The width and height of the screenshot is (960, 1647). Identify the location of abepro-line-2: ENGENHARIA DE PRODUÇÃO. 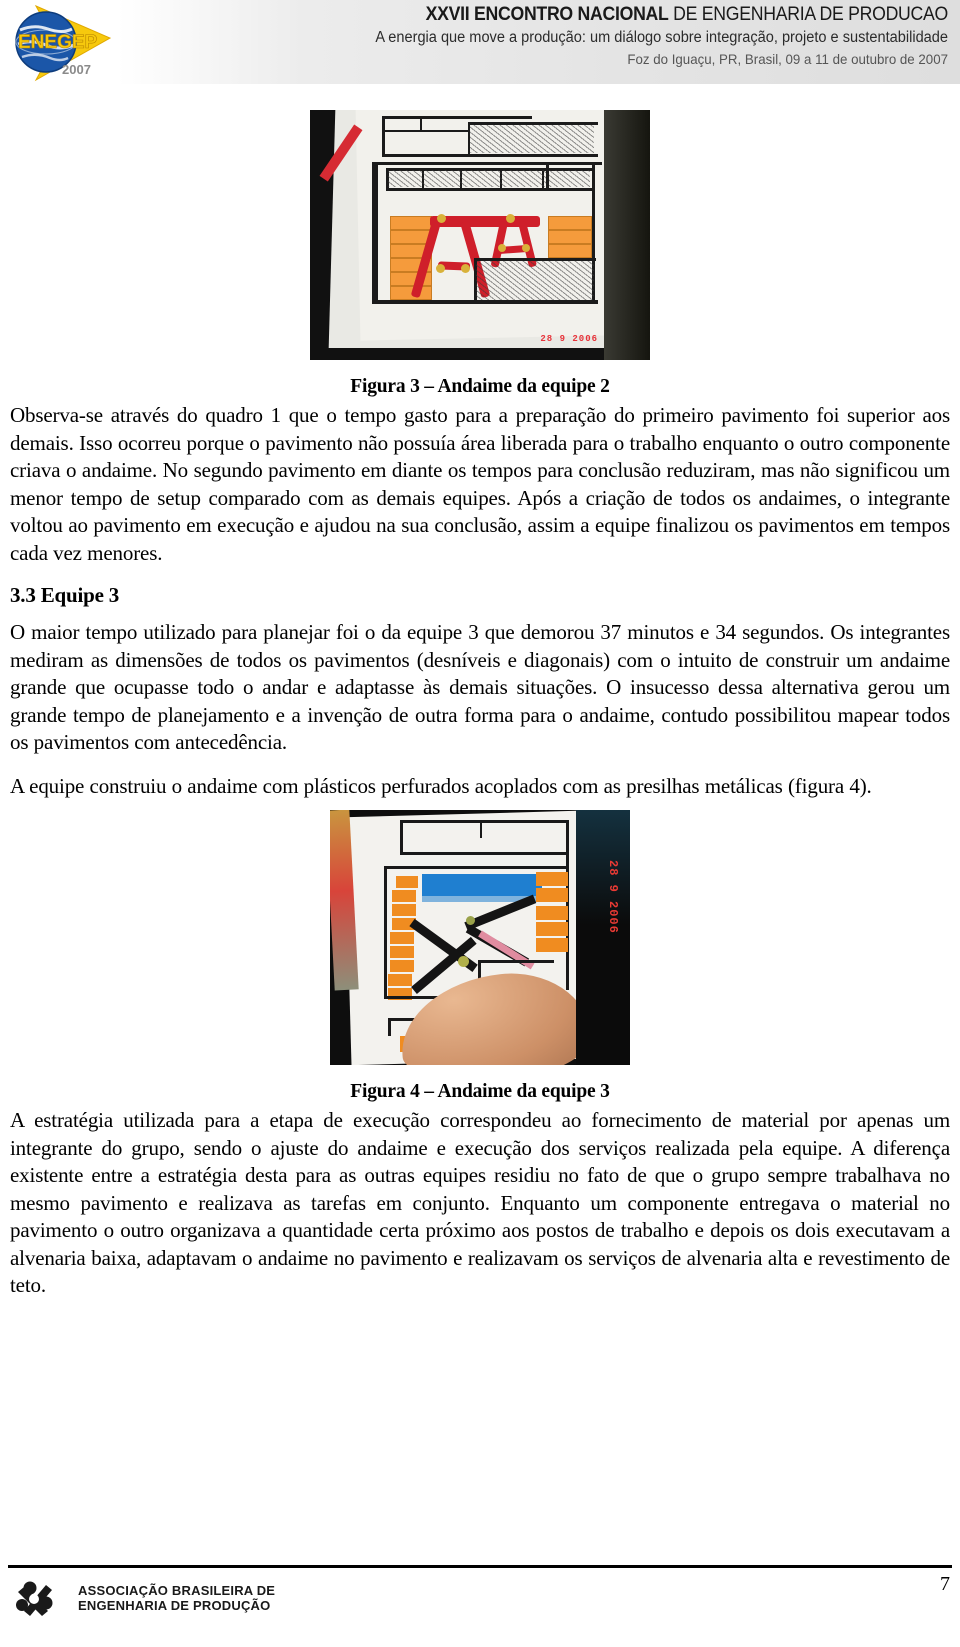
(174, 1605).